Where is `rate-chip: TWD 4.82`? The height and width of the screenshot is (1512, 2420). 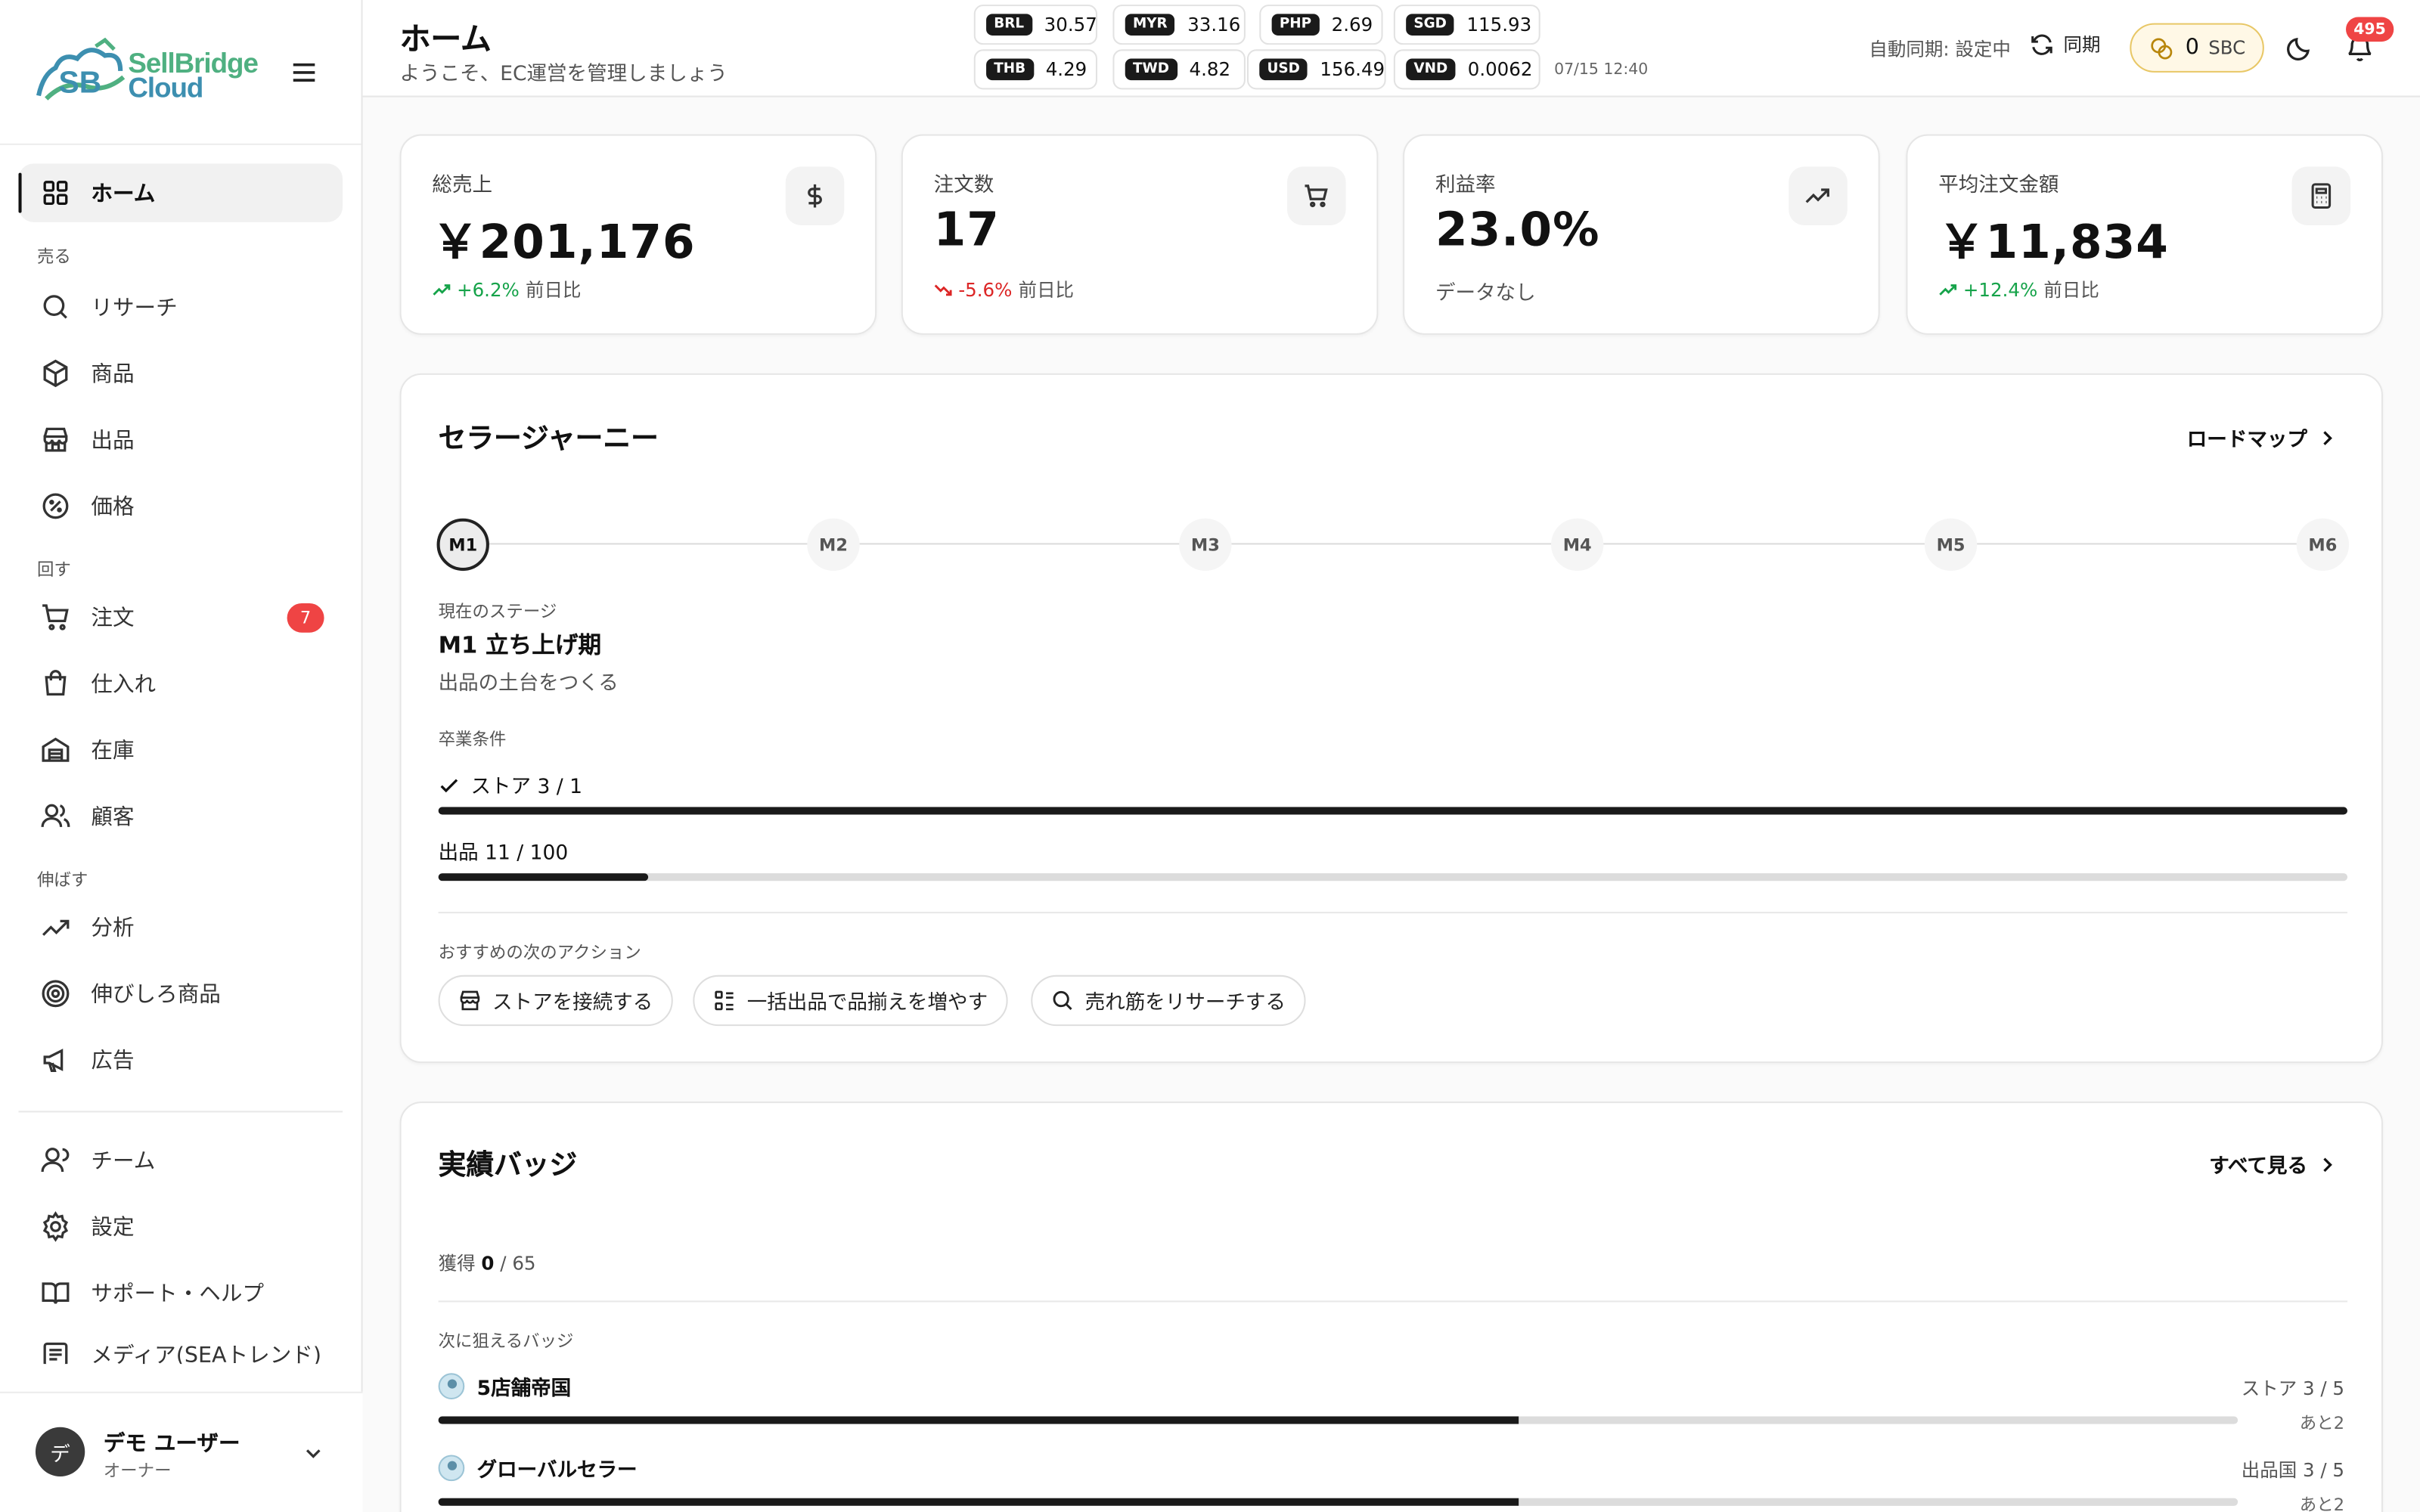 rate-chip: TWD 4.82 is located at coordinates (1179, 69).